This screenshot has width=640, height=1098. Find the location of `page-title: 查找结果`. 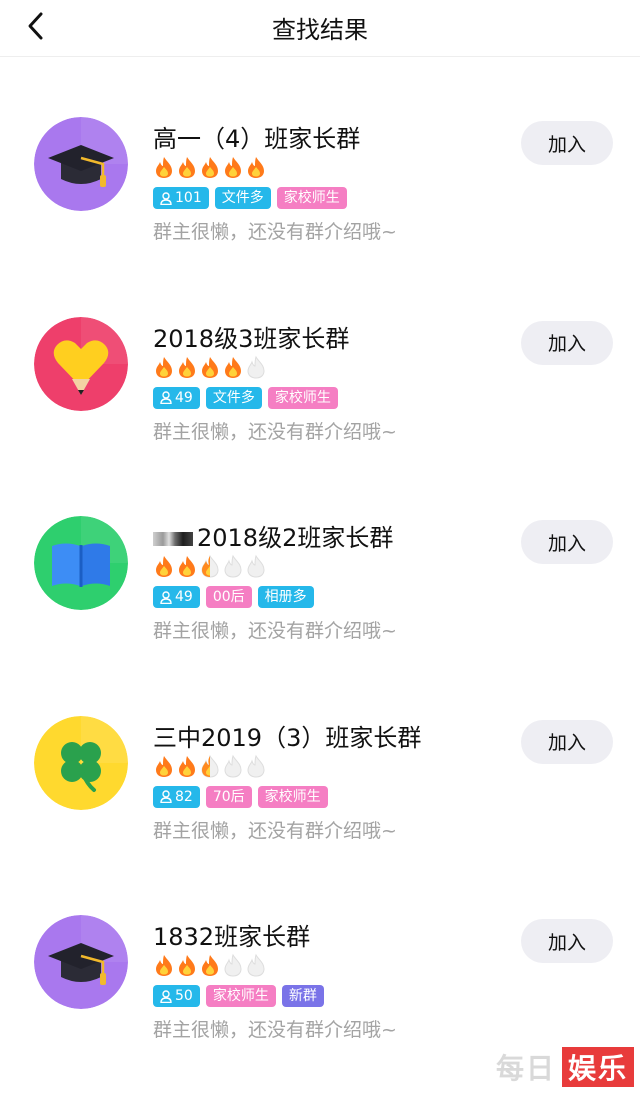

page-title: 查找结果 is located at coordinates (320, 30).